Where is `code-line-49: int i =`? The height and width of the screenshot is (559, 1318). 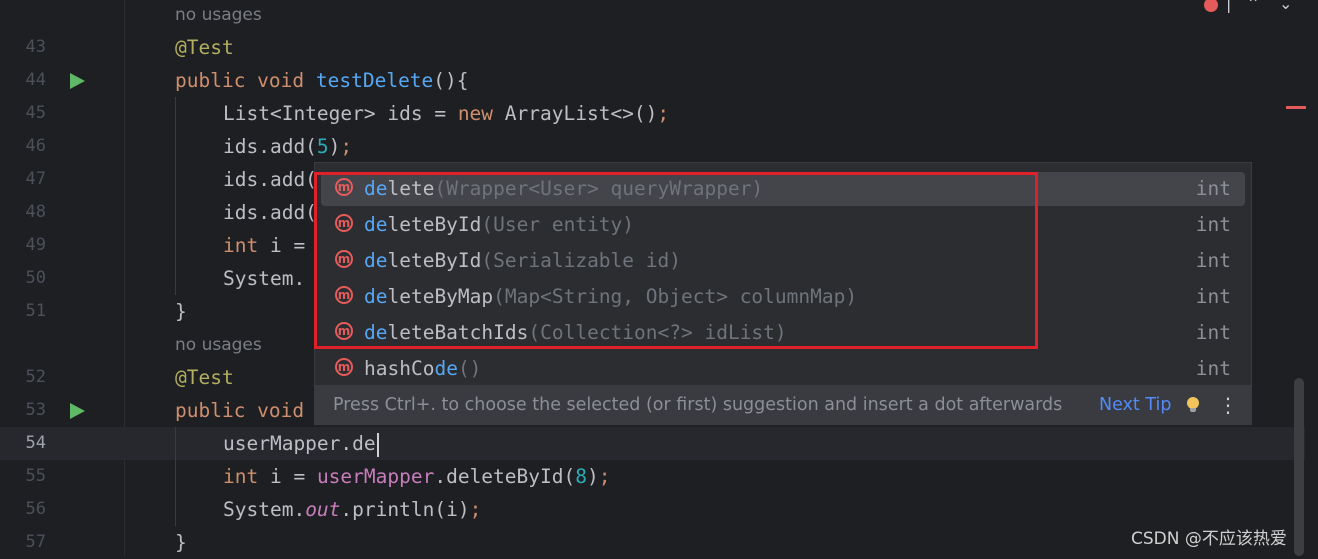
code-line-49: int i = is located at coordinates (270, 245).